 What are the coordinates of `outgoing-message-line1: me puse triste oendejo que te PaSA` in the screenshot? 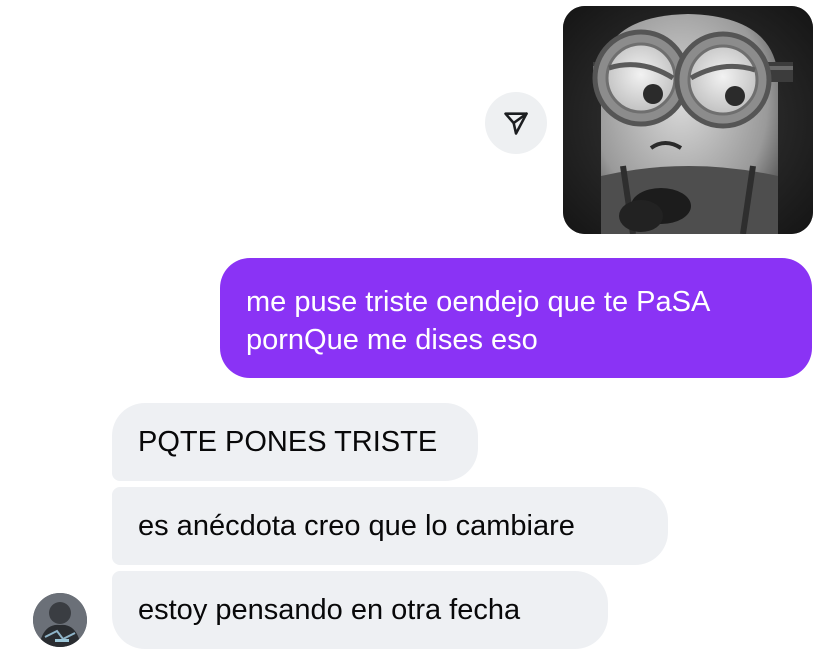 It's located at (478, 302).